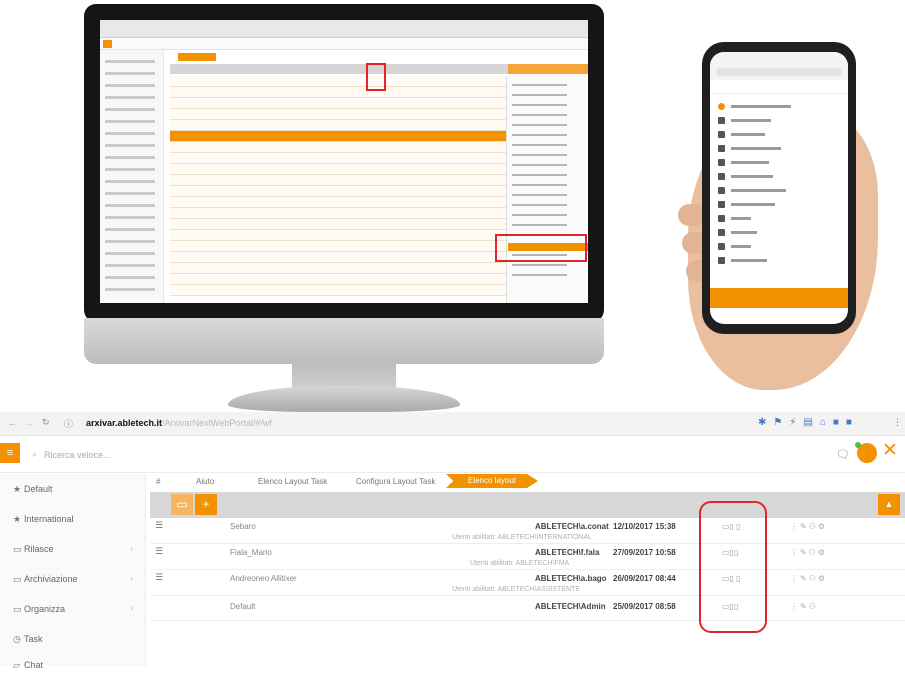  What do you see at coordinates (46, 422) in the screenshot?
I see `reload-icon: ↻` at bounding box center [46, 422].